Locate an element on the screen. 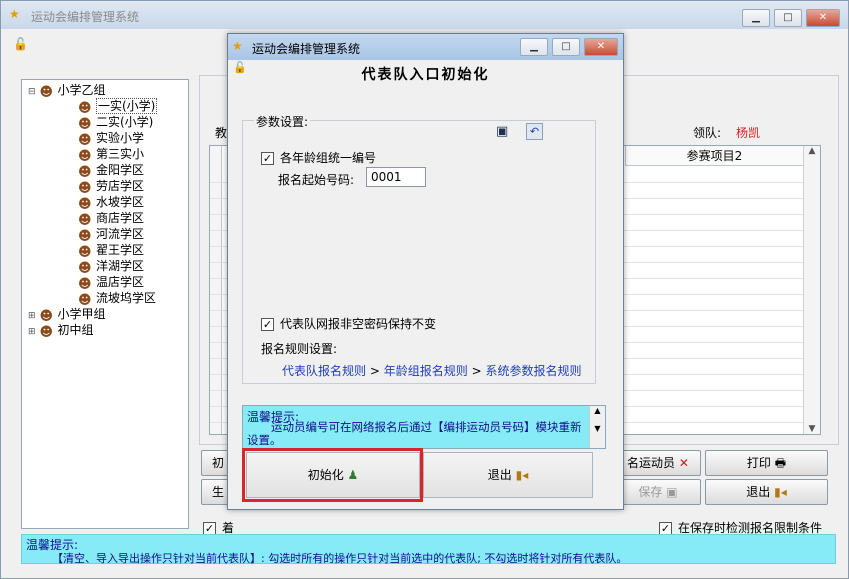 The width and height of the screenshot is (849, 579). rule-sep-2: > is located at coordinates (476, 371).